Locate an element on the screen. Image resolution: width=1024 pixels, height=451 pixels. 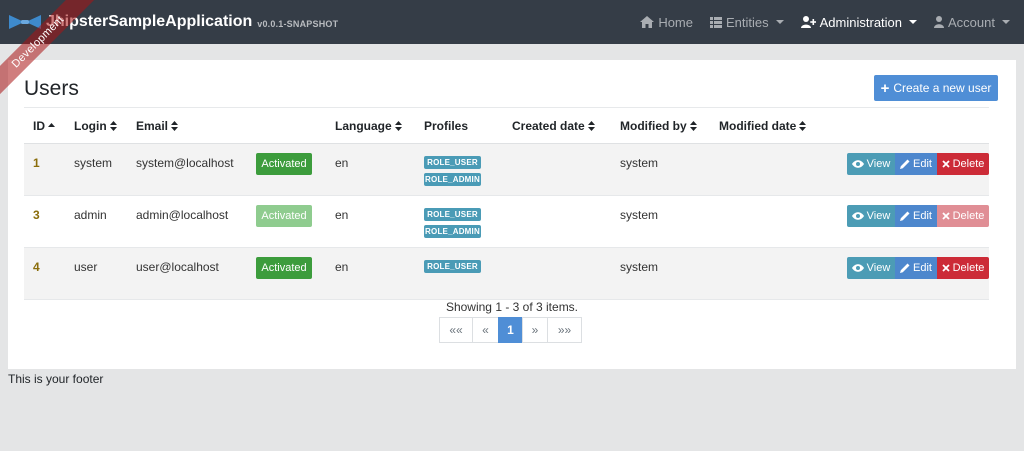
jhipster-logo-icon is located at coordinates (25, 22).